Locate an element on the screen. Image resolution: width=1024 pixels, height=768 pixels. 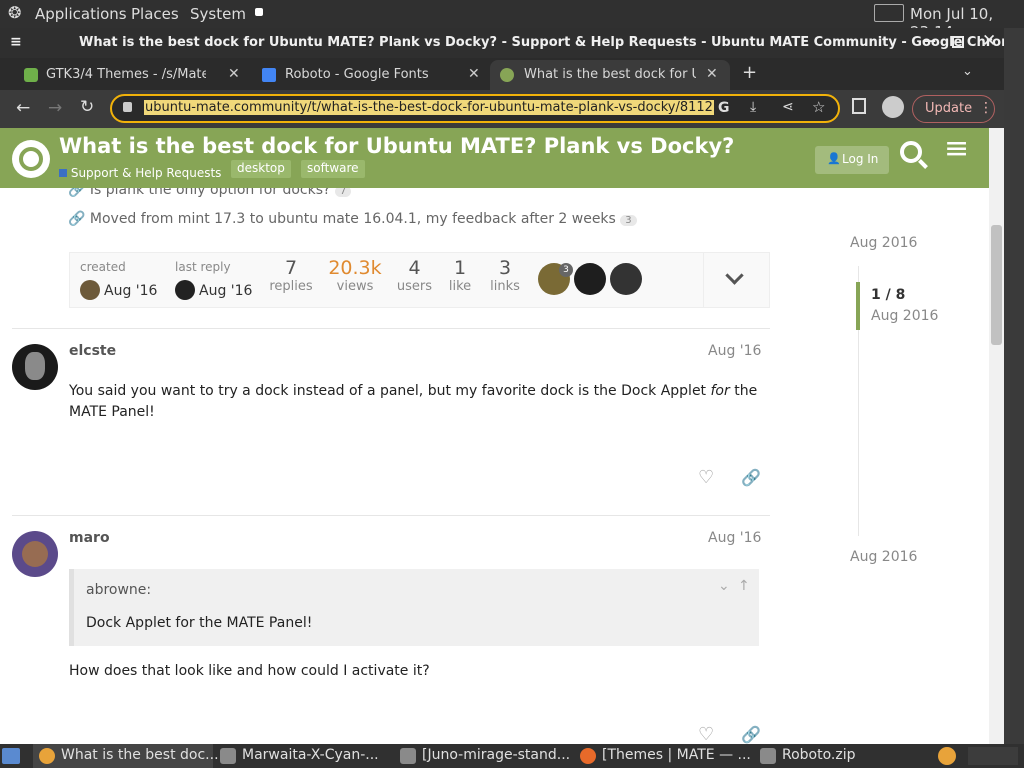
stat-number: 20.3k is located at coordinates (355, 268).